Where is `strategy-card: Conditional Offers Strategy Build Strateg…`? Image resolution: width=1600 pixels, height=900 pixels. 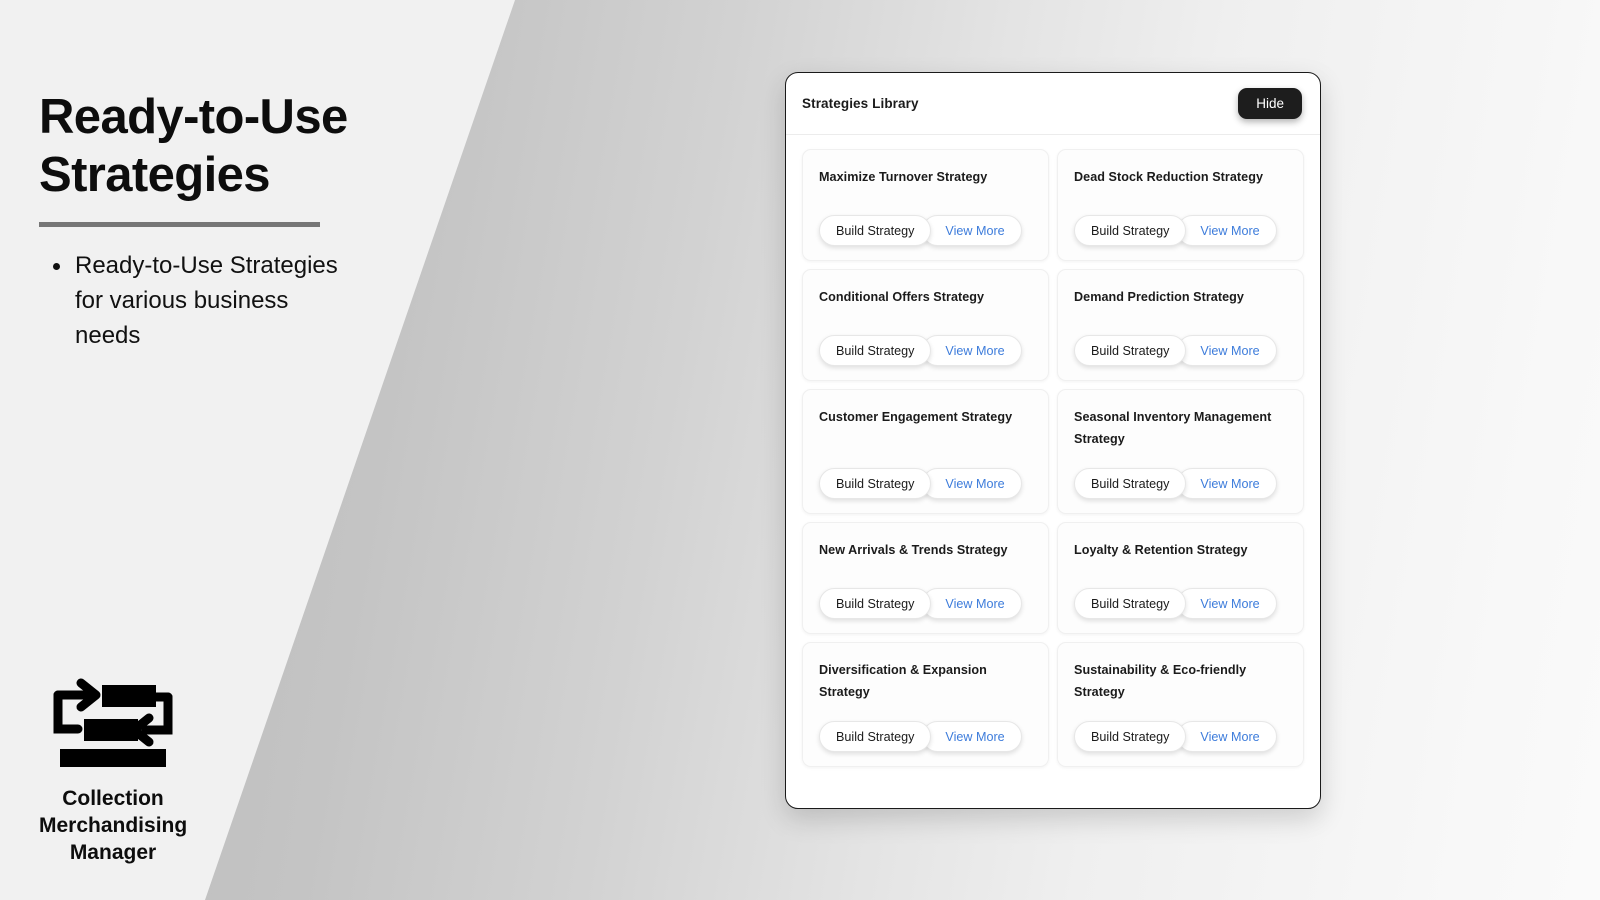 strategy-card: Conditional Offers Strategy Build Strateg… is located at coordinates (925, 325).